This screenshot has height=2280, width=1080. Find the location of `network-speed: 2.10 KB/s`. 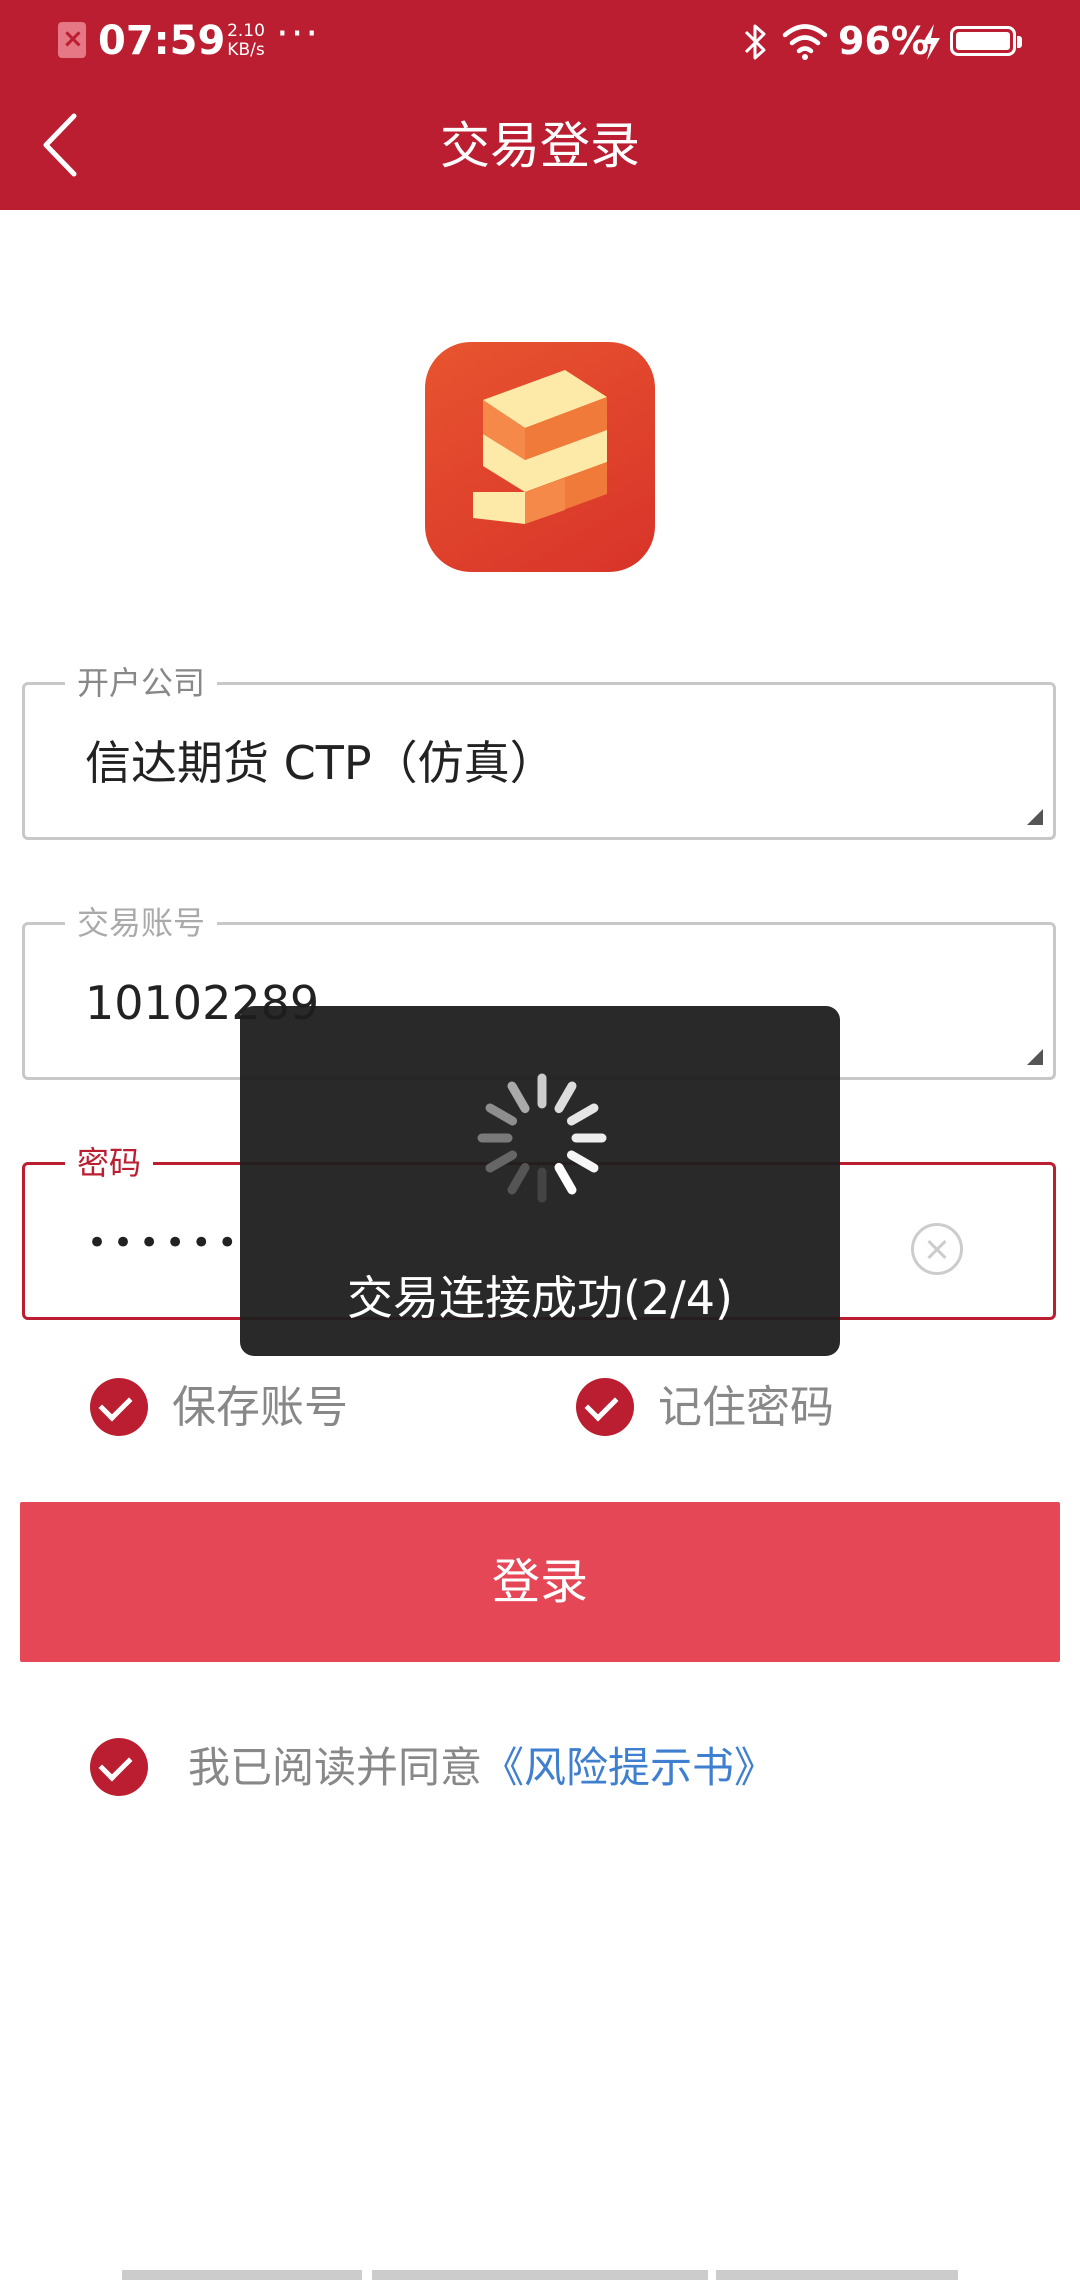

network-speed: 2.10 KB/s is located at coordinates (246, 41).